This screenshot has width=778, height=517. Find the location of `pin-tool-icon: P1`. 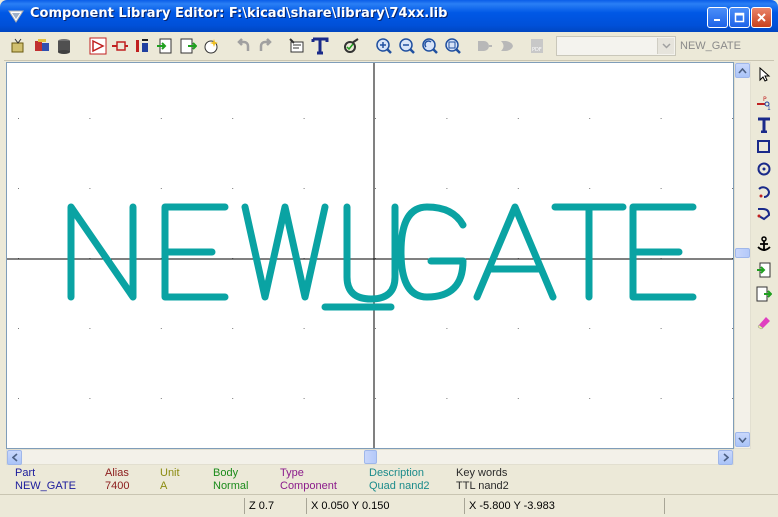

pin-tool-icon: P1 is located at coordinates (764, 103).